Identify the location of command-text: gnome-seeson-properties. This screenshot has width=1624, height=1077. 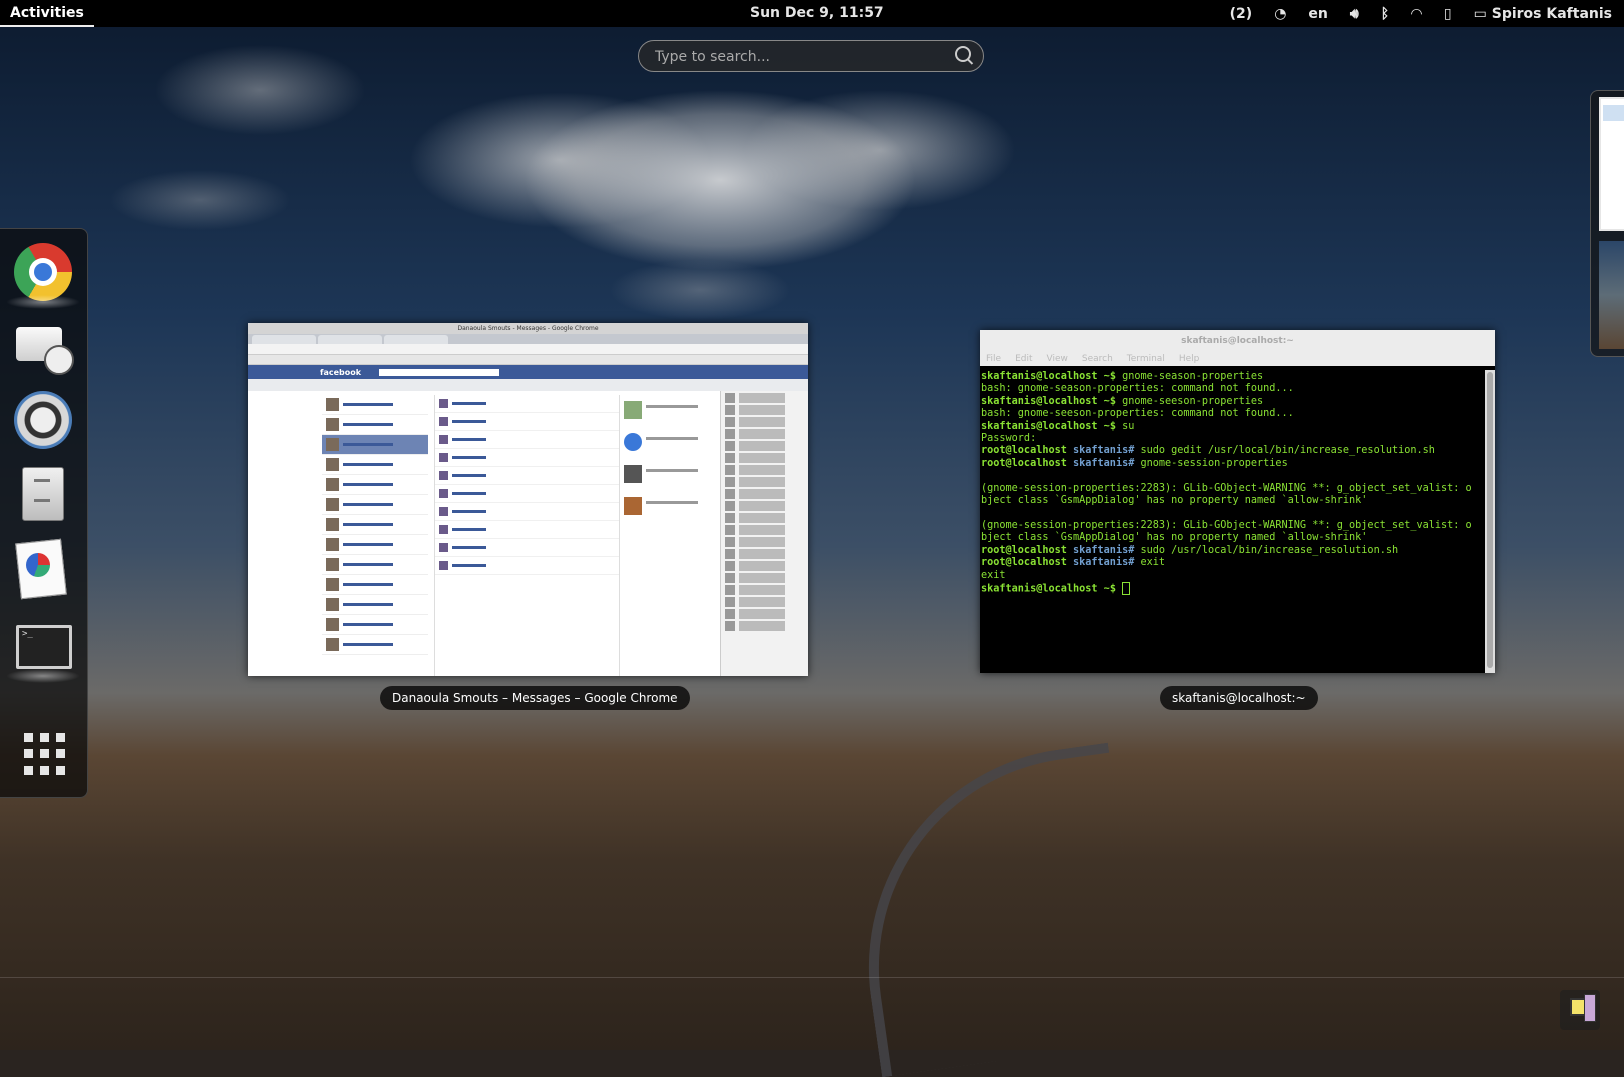
(1193, 401).